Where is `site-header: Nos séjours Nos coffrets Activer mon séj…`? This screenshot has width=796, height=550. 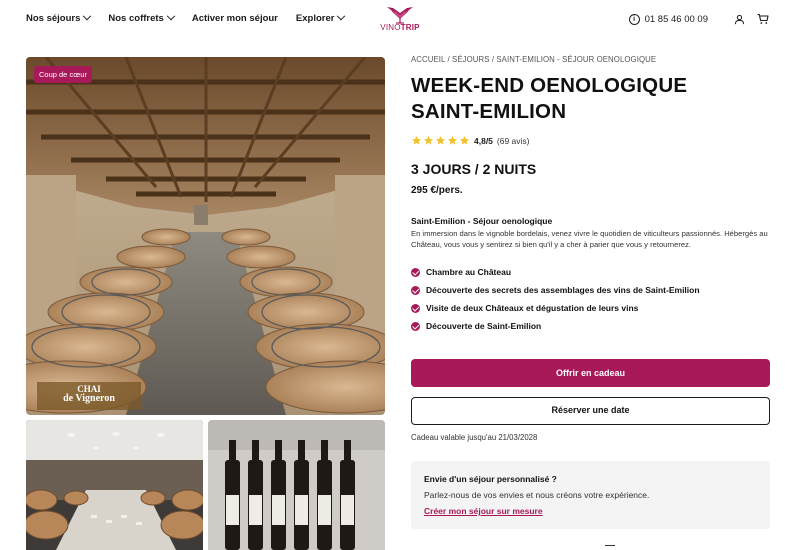 site-header: Nos séjours Nos coffrets Activer mon séj… is located at coordinates (398, 21).